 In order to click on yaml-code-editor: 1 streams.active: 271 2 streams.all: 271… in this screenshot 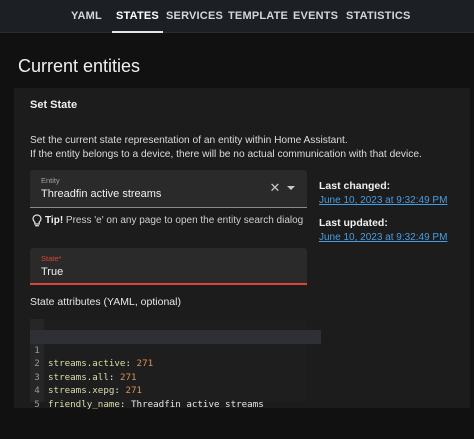, I will do `click(175, 364)`.